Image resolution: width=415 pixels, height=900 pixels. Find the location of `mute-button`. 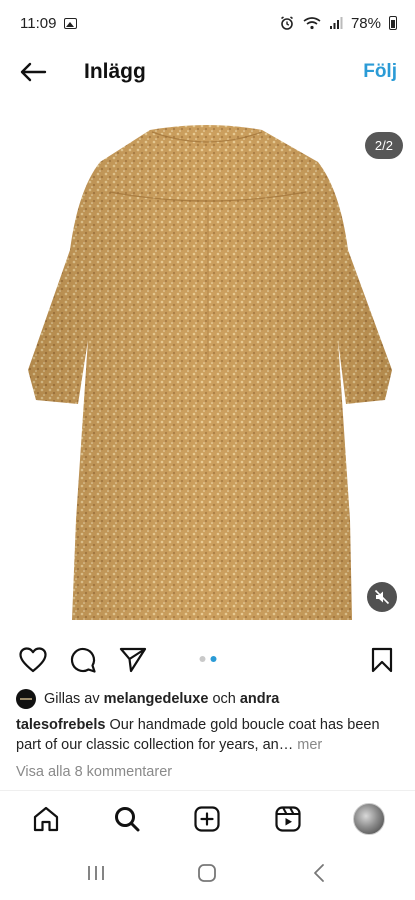

mute-button is located at coordinates (382, 597).